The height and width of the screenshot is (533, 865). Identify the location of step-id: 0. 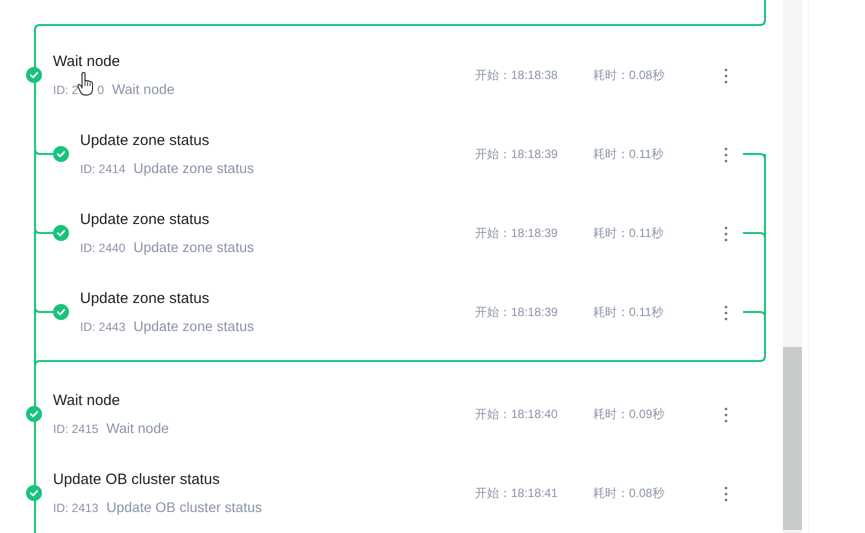
(100, 90).